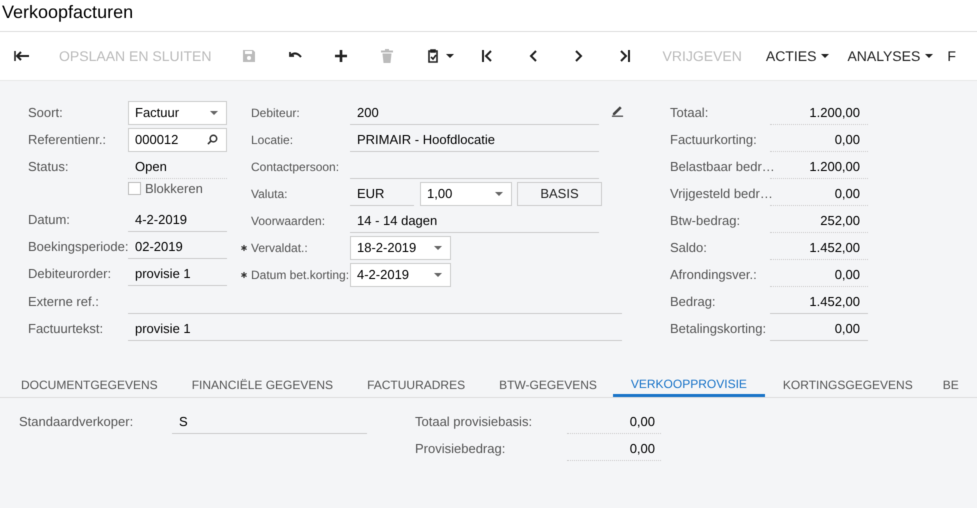 The width and height of the screenshot is (977, 508). I want to click on date-dropdown: 4-2-2019, so click(400, 274).